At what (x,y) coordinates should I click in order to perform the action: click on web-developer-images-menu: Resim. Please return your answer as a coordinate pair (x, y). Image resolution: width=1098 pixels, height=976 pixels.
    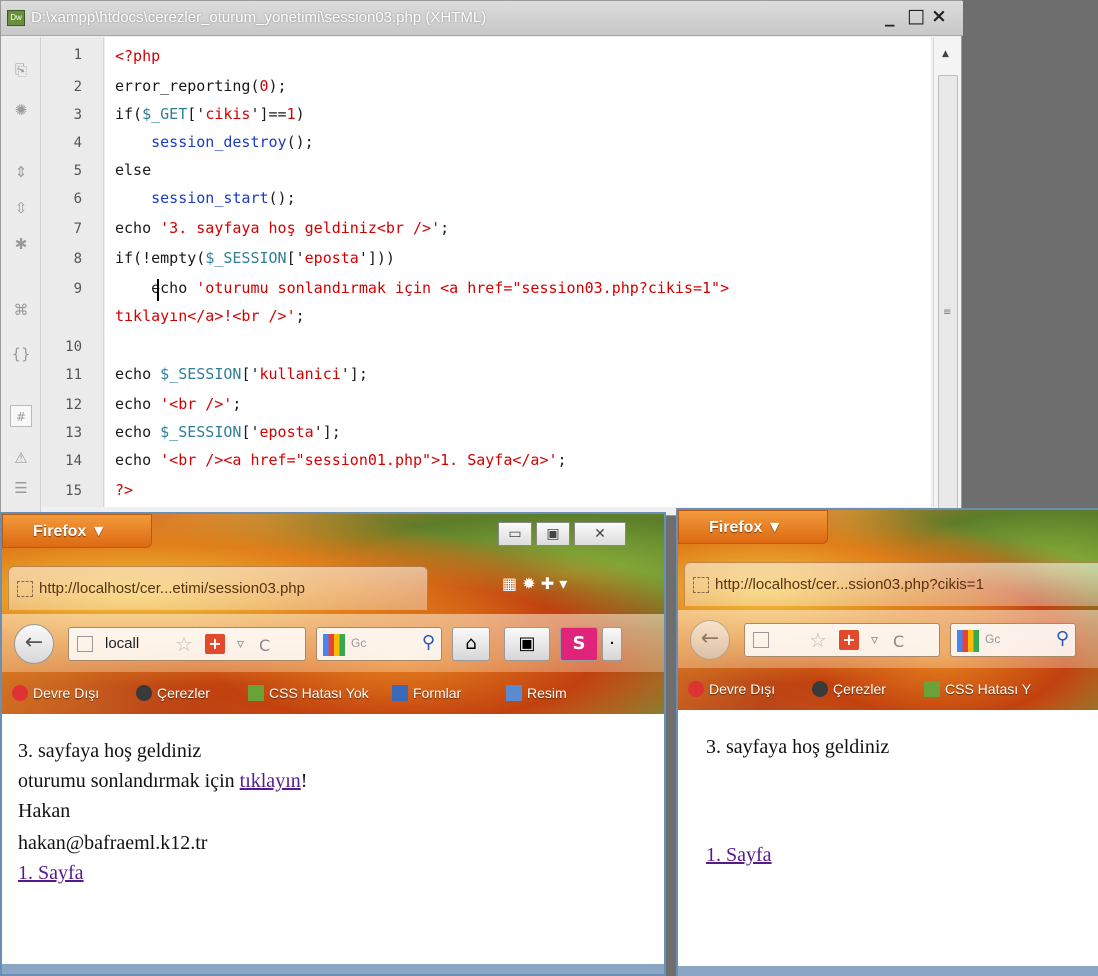
    Looking at the image, I should click on (536, 693).